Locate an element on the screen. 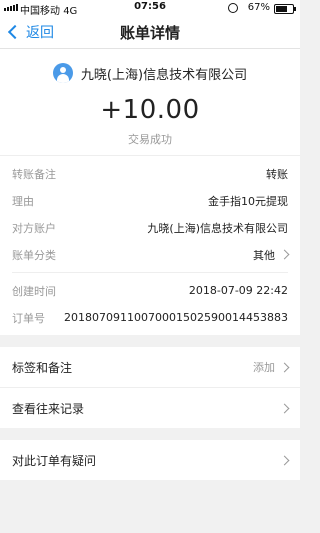 The image size is (320, 533). battery-percent: 67% is located at coordinates (258, 7).